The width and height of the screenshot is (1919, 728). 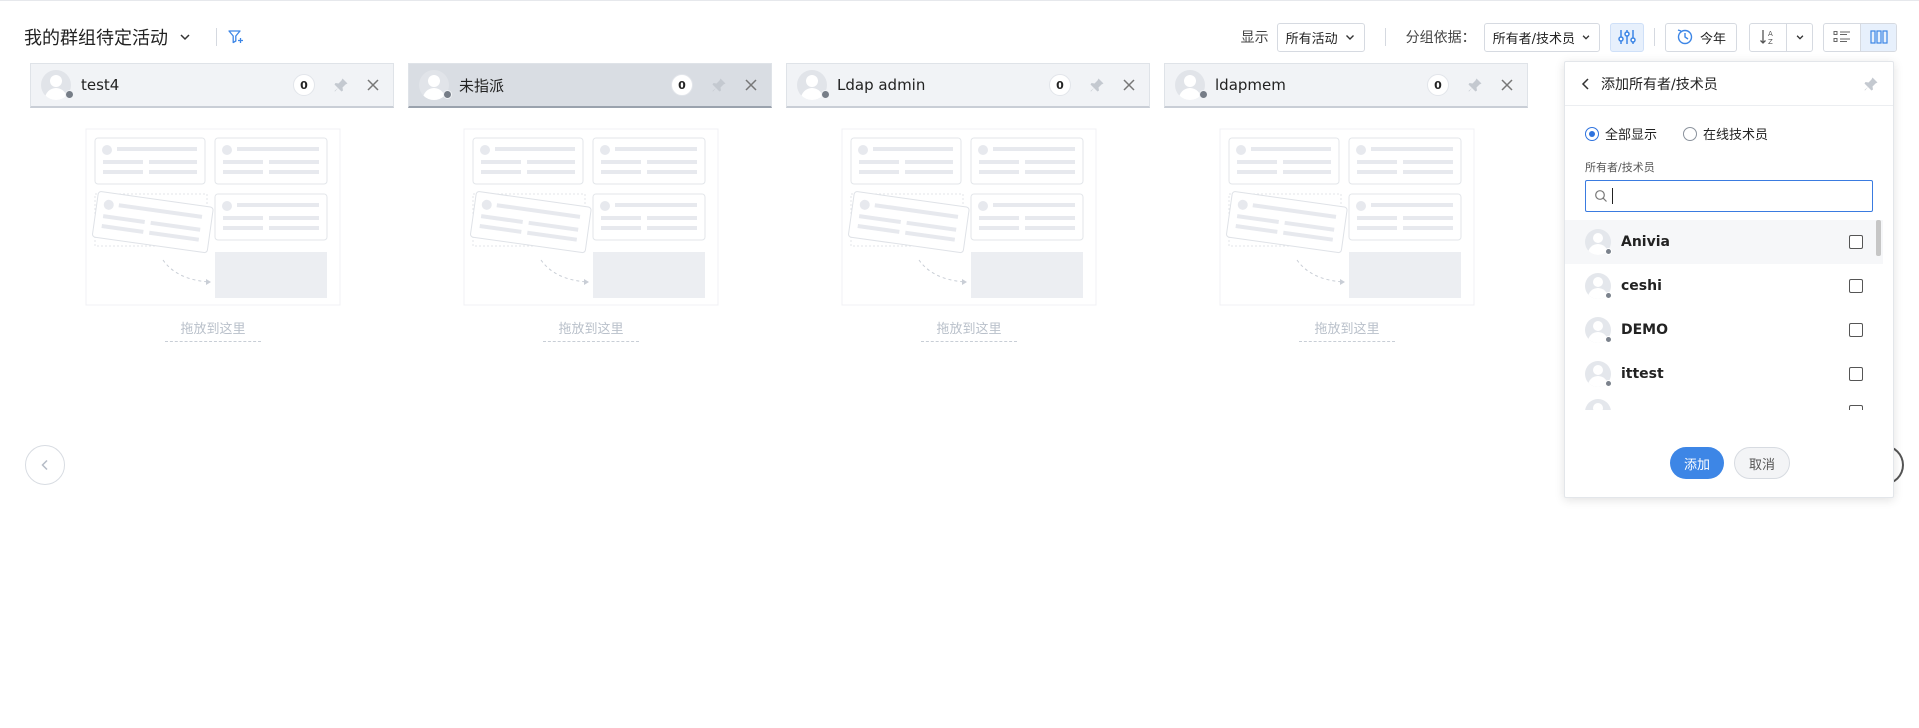 I want to click on avatar, so click(x=1598, y=404).